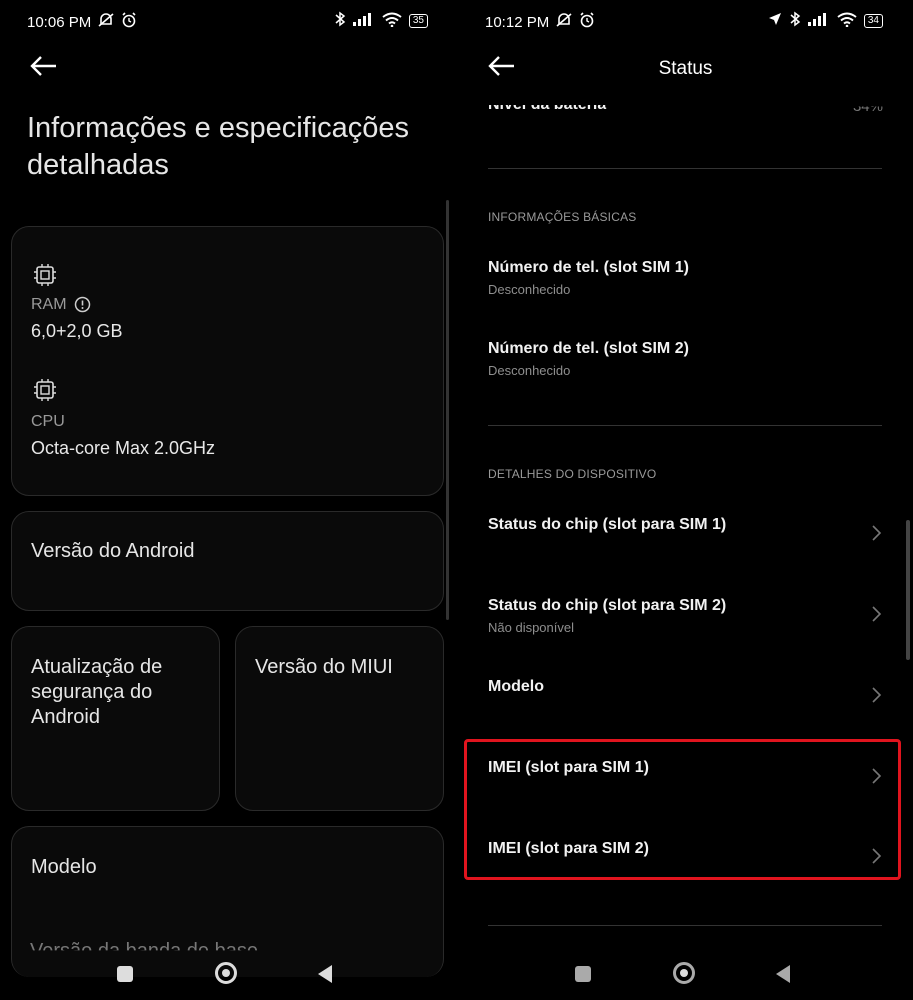  What do you see at coordinates (562, 217) in the screenshot?
I see `section-header-basic-info: INFORMAÇÕES BÁSICAS` at bounding box center [562, 217].